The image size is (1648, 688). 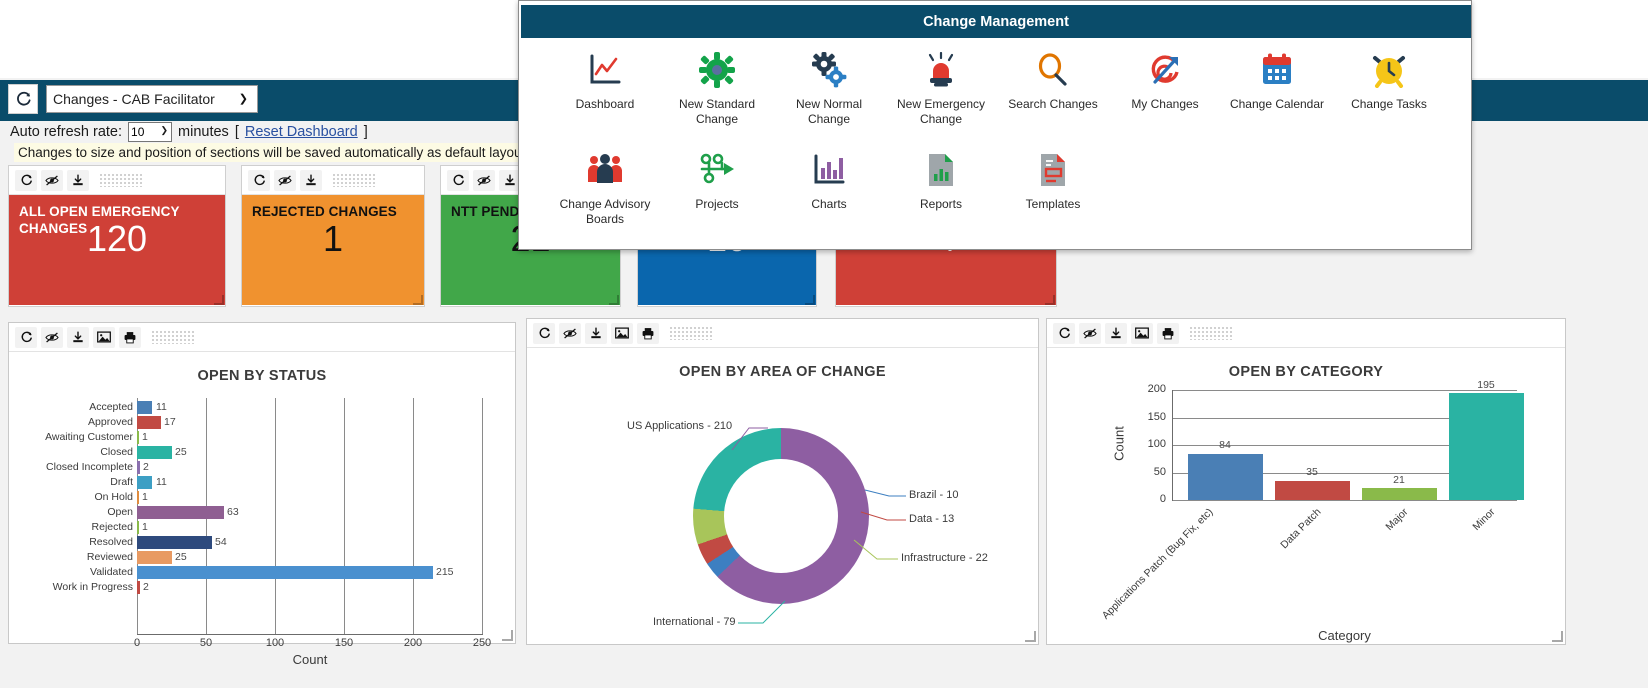 I want to click on menu-item-label: Change Advisory Boards, so click(x=605, y=211).